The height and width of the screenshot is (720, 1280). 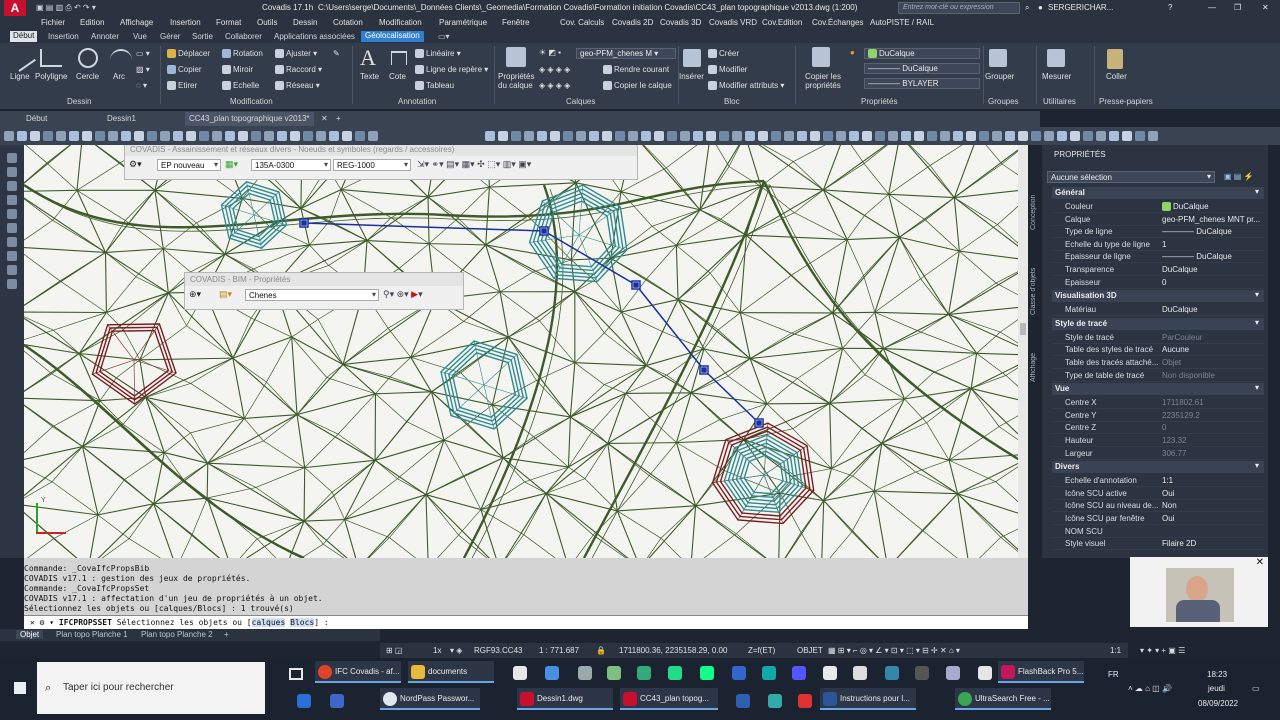 I want to click on edit-block-button: Modifier, so click(x=727, y=70).